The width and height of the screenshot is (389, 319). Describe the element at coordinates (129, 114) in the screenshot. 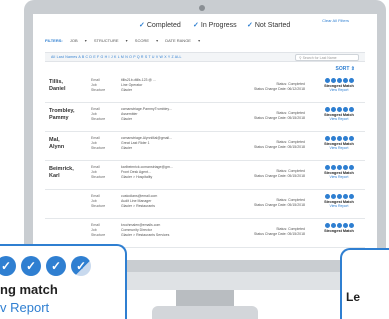

I see `job-value: Assembler` at that location.